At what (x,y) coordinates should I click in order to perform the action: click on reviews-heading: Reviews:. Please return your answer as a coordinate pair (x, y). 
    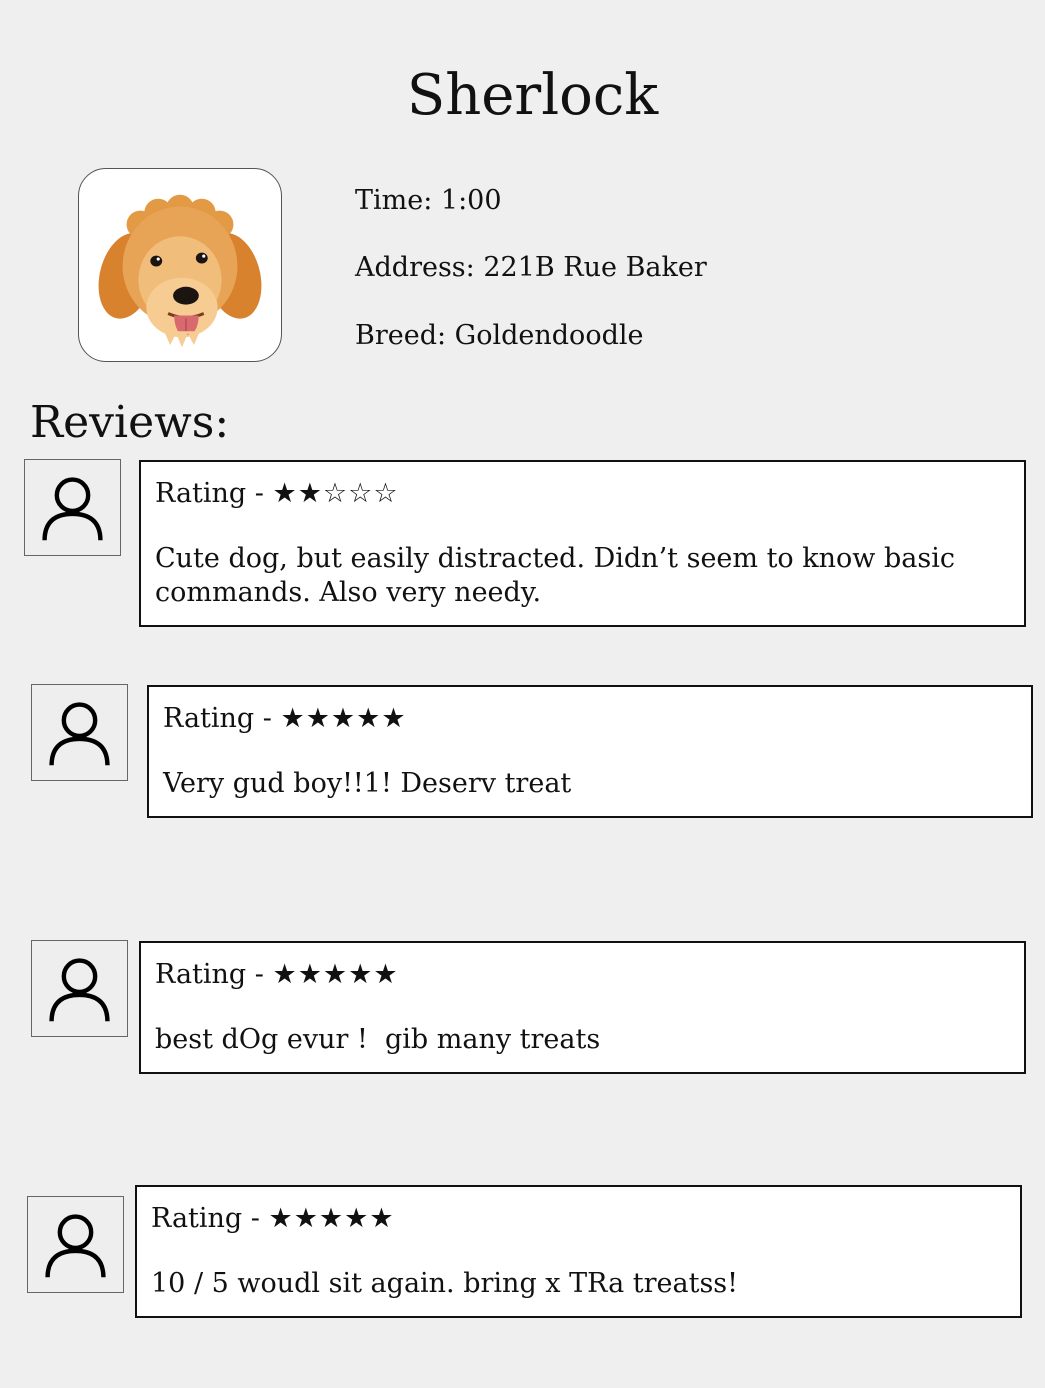
    Looking at the image, I should click on (130, 422).